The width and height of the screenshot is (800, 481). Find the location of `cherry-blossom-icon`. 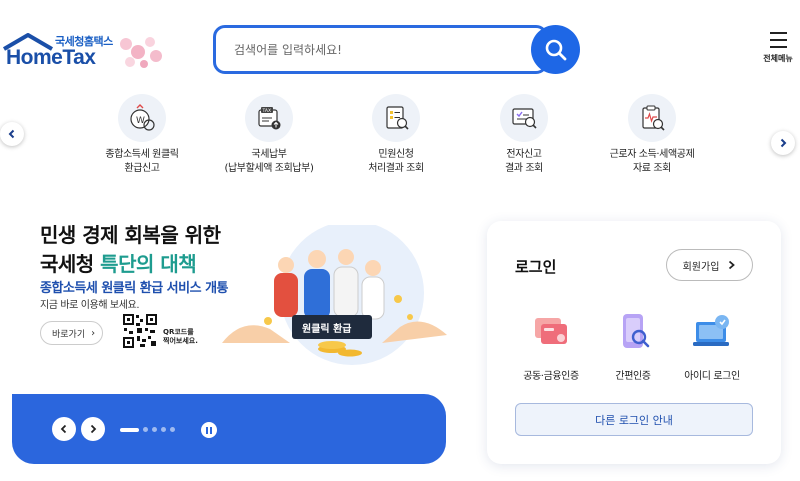

cherry-blossom-icon is located at coordinates (141, 52).